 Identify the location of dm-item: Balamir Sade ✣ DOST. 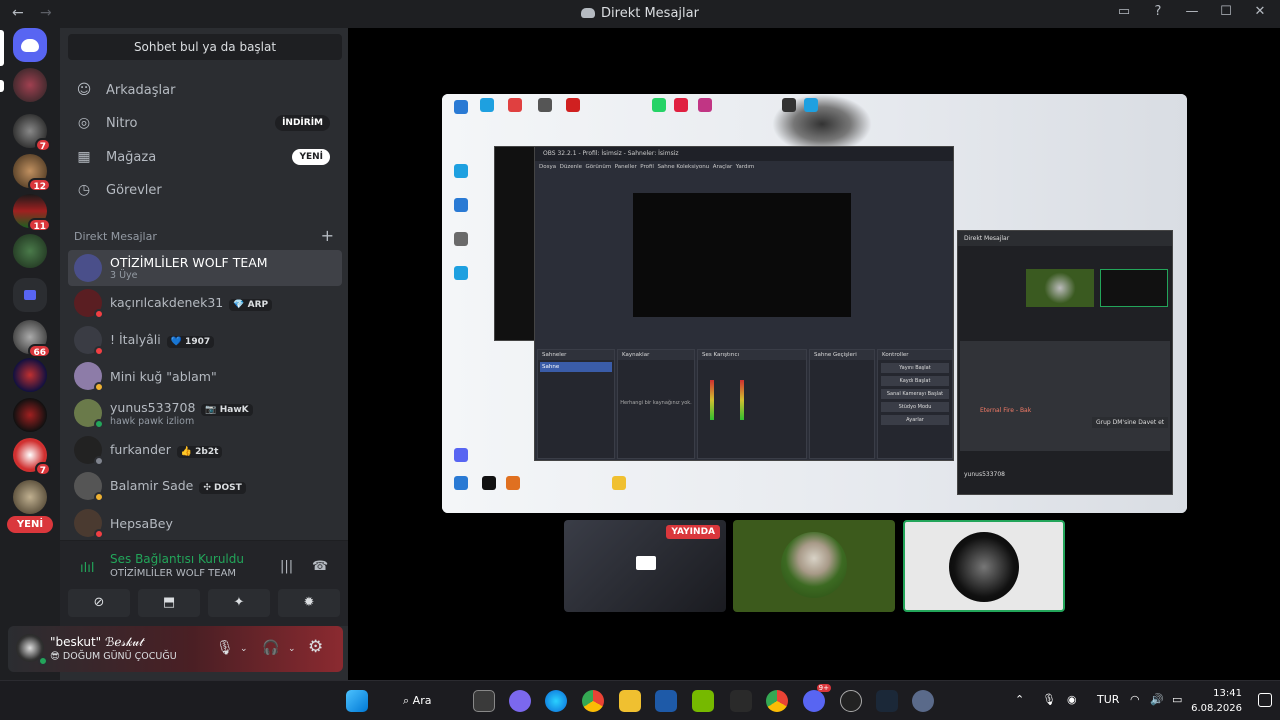
(205, 486).